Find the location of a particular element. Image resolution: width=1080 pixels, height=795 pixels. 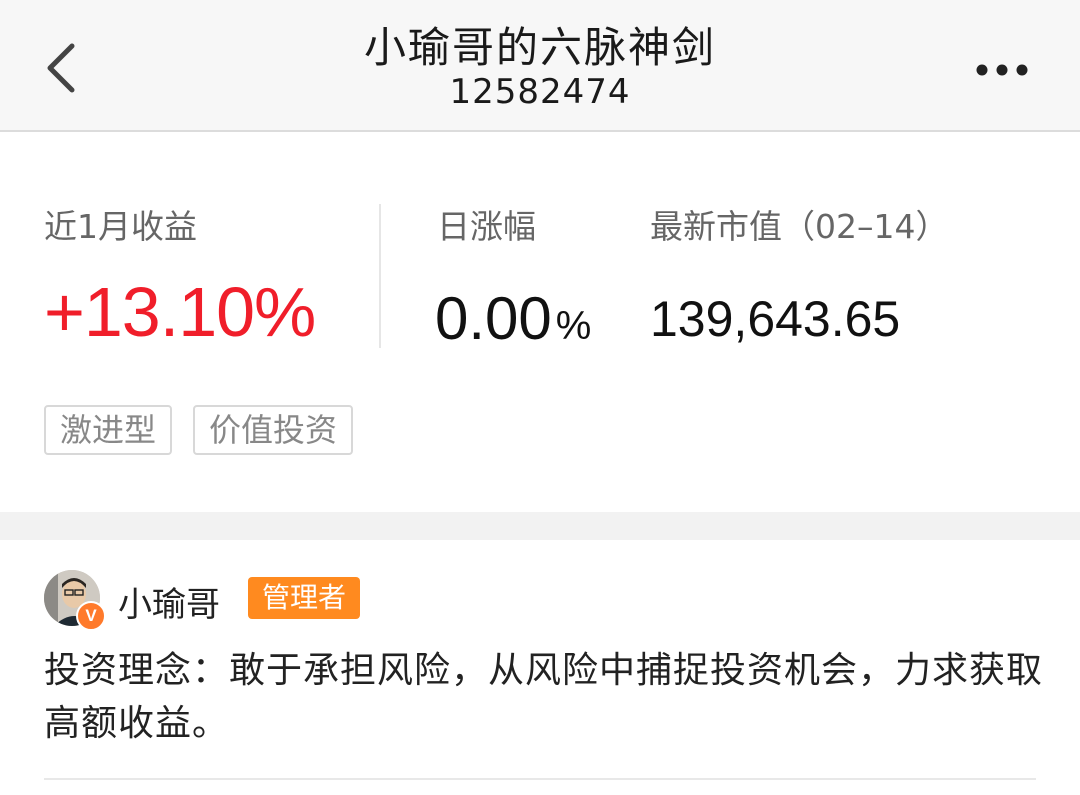

tag-value-investing: 价值投资 is located at coordinates (273, 430).